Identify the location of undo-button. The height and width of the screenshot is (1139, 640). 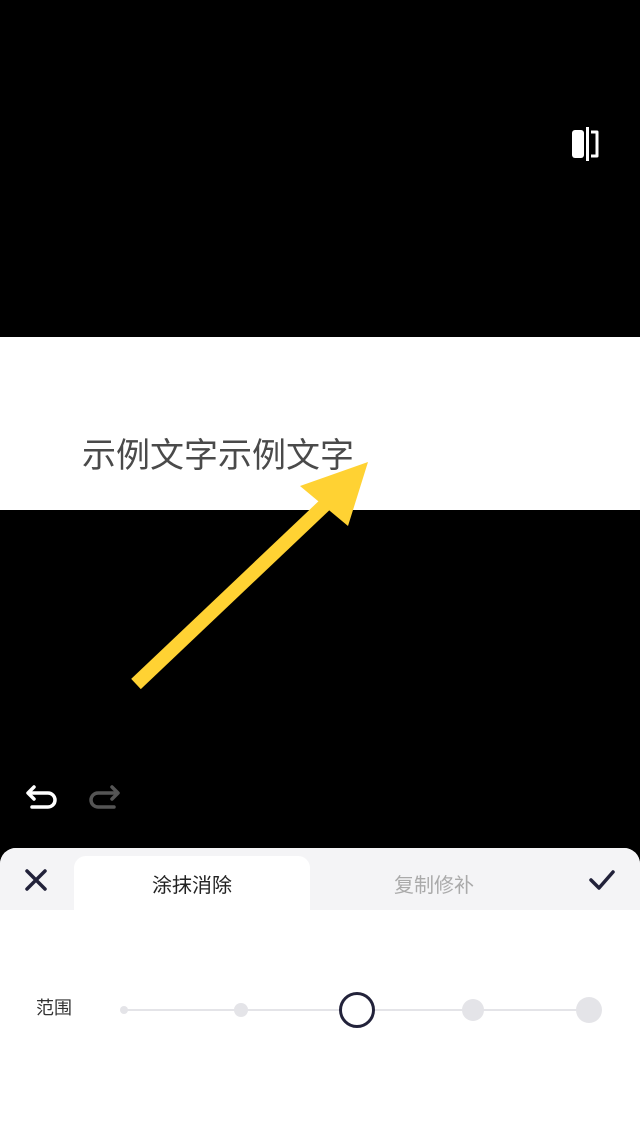
(42, 798).